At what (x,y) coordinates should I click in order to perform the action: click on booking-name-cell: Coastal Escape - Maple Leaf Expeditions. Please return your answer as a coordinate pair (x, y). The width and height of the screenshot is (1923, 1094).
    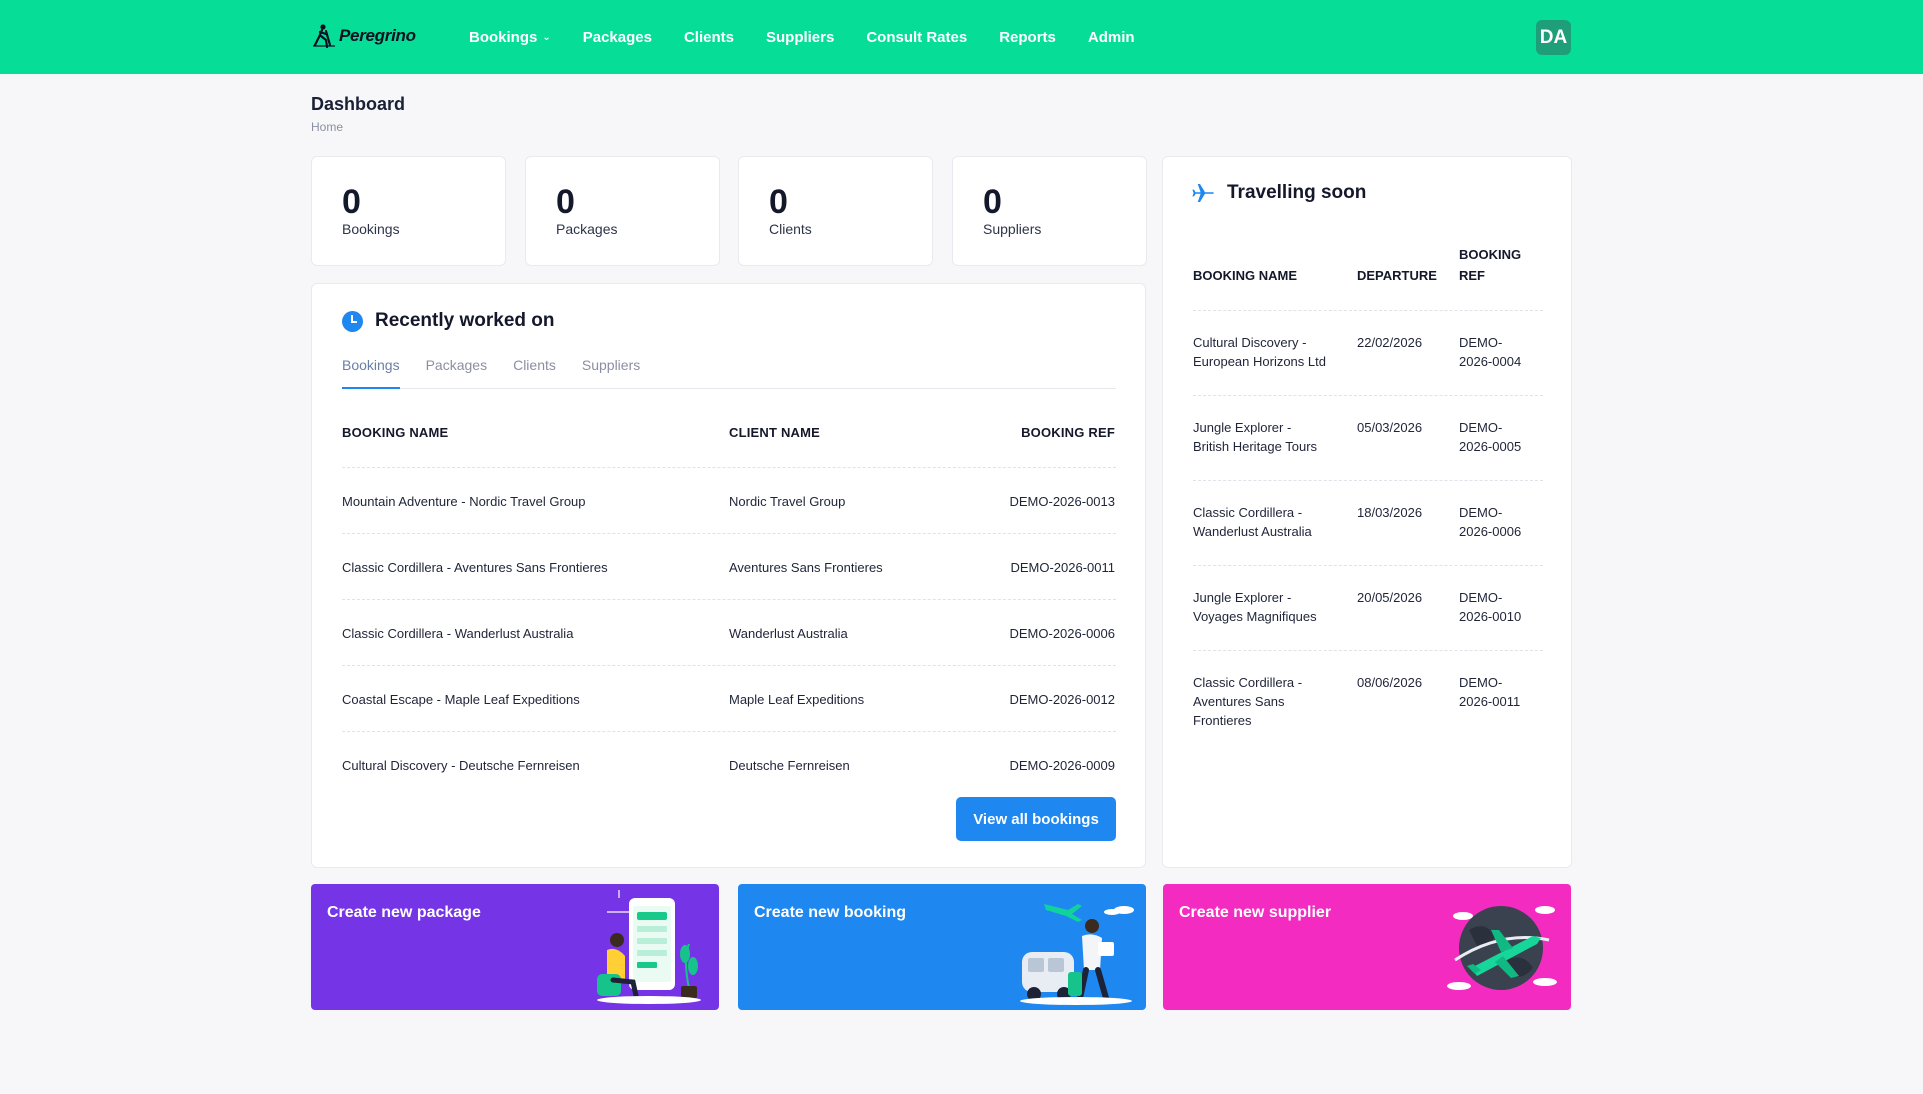
    Looking at the image, I should click on (461, 699).